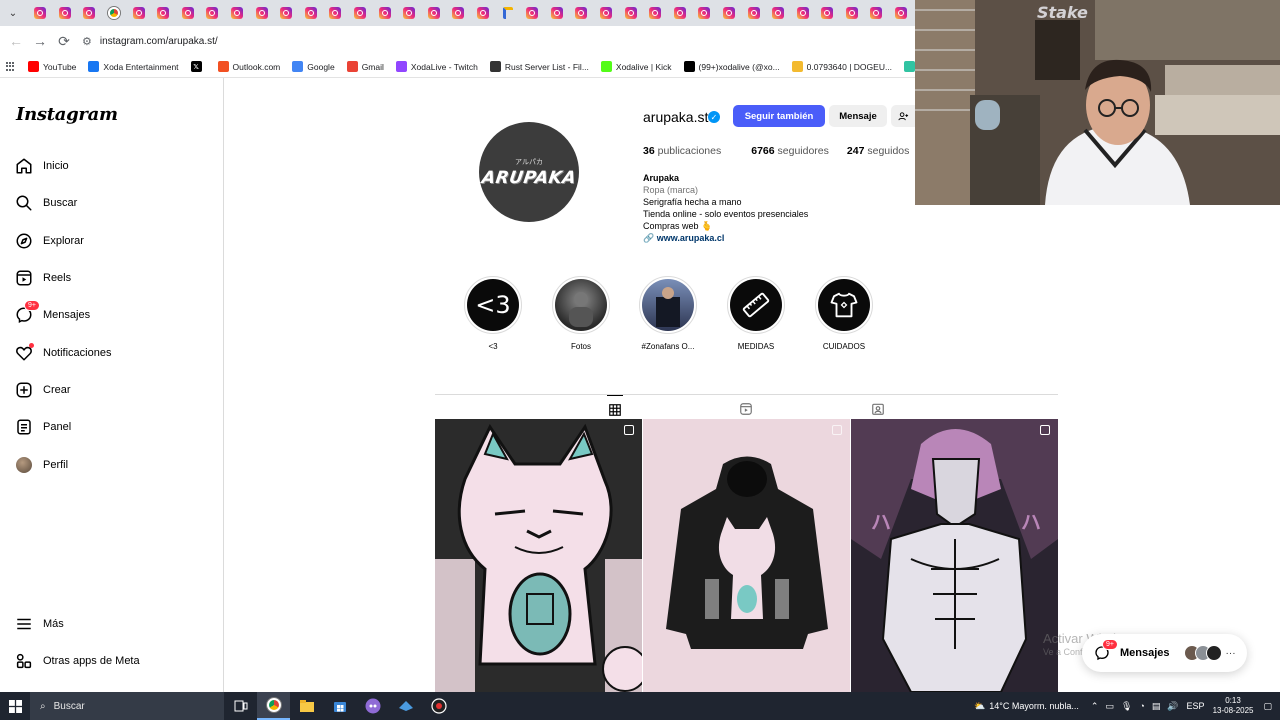 The width and height of the screenshot is (1280, 720). What do you see at coordinates (114, 315) in the screenshot?
I see `sidebar-item-mensajes: 9+ Mensajes` at bounding box center [114, 315].